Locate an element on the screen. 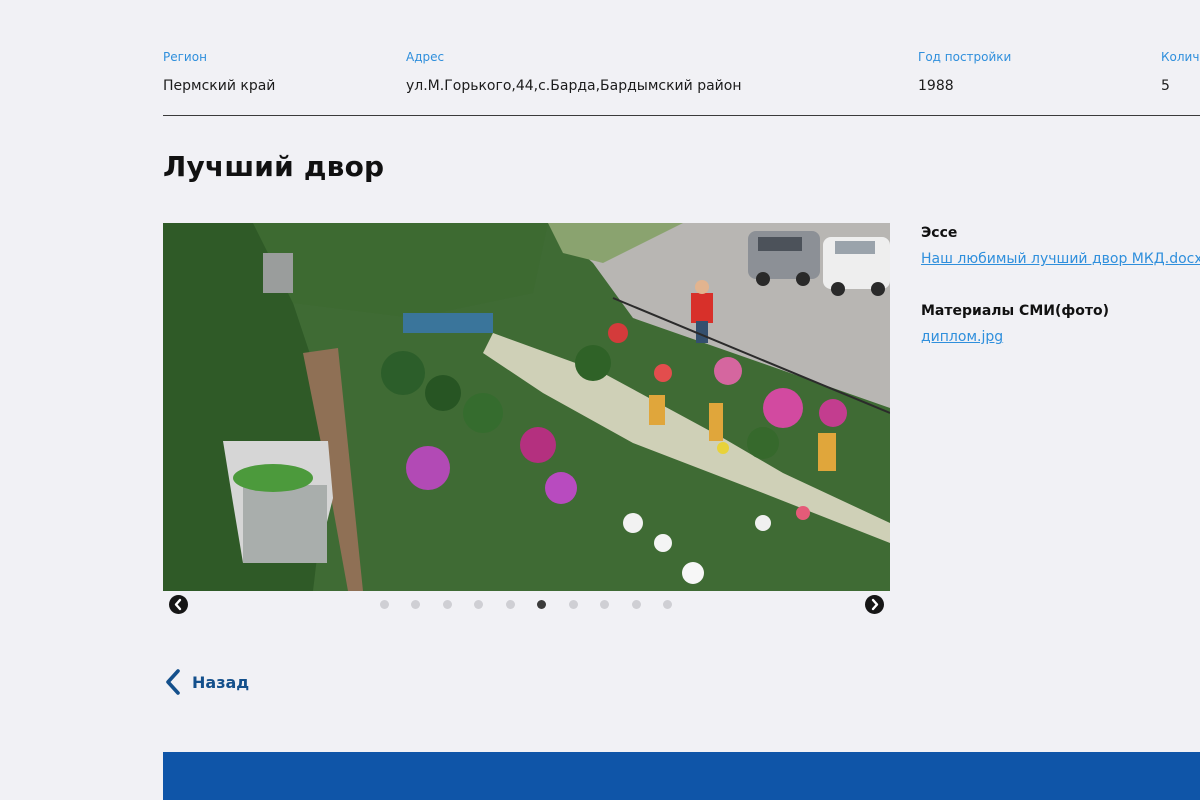 Image resolution: width=1200 pixels, height=800 pixels. info-count-label: Количество is located at coordinates (1180, 57).